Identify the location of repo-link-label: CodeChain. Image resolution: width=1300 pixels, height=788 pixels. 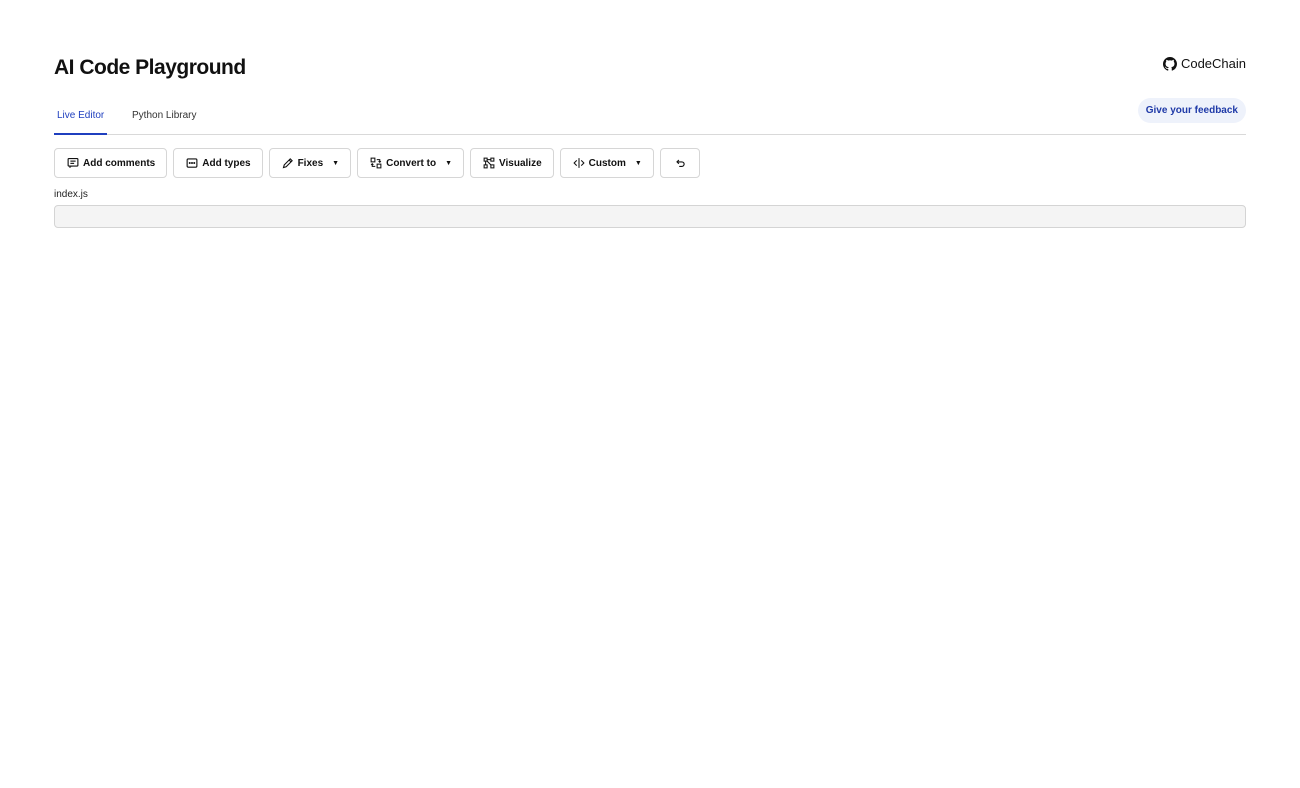
(1213, 63).